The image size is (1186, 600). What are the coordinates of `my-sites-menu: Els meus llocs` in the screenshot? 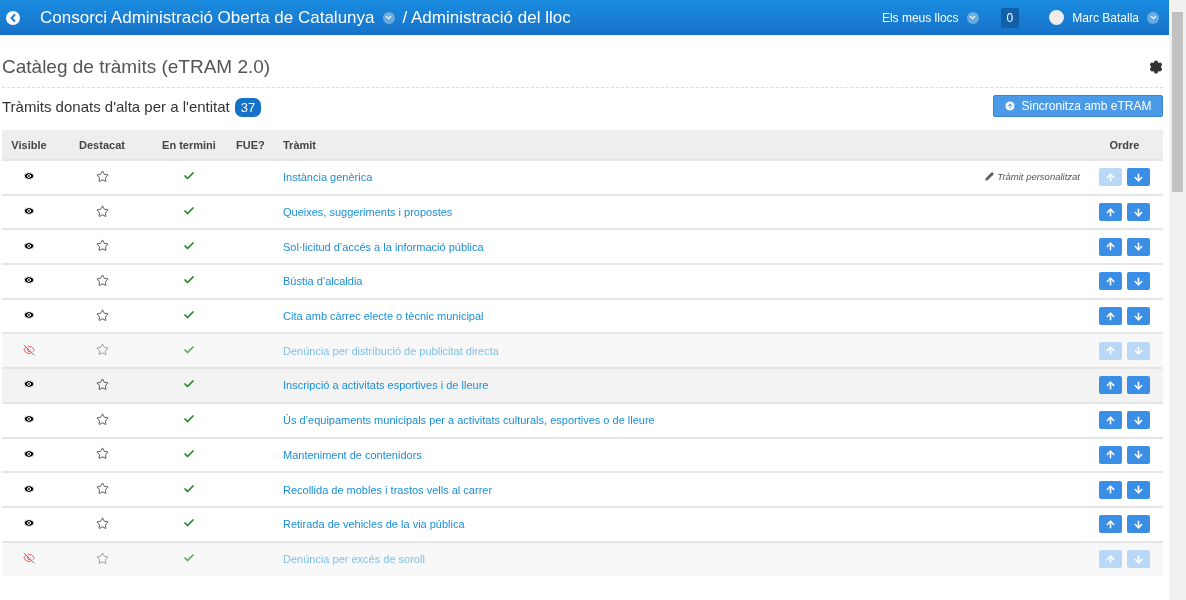 It's located at (920, 17).